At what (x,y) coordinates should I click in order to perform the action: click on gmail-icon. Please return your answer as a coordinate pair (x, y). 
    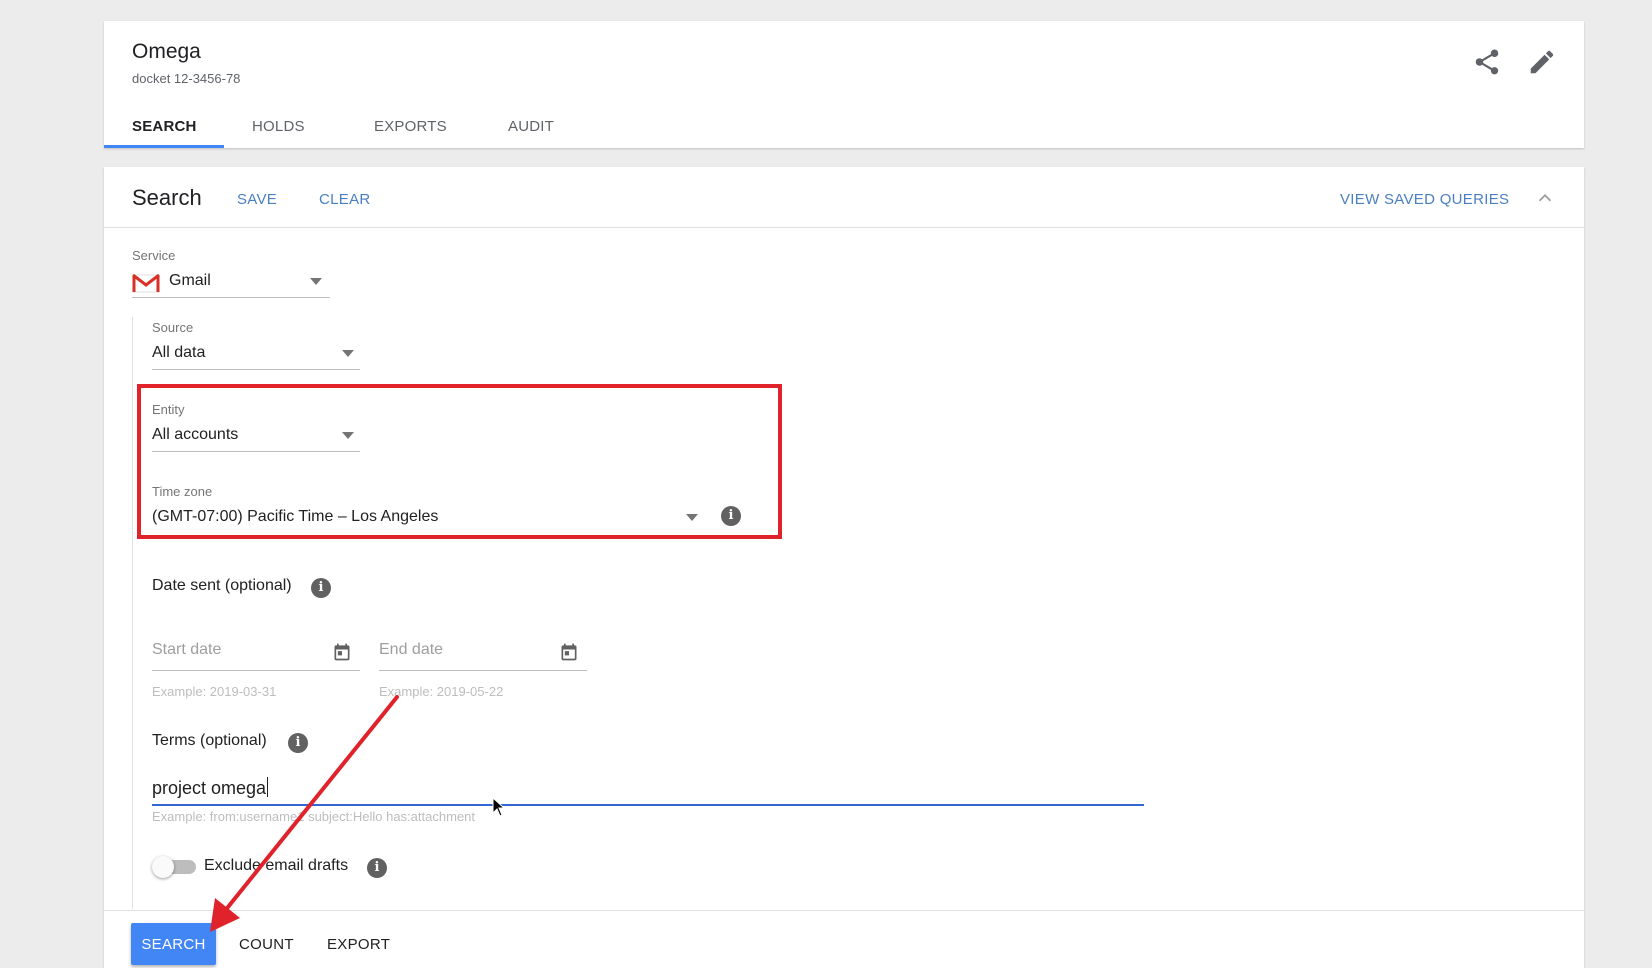
    Looking at the image, I should click on (146, 283).